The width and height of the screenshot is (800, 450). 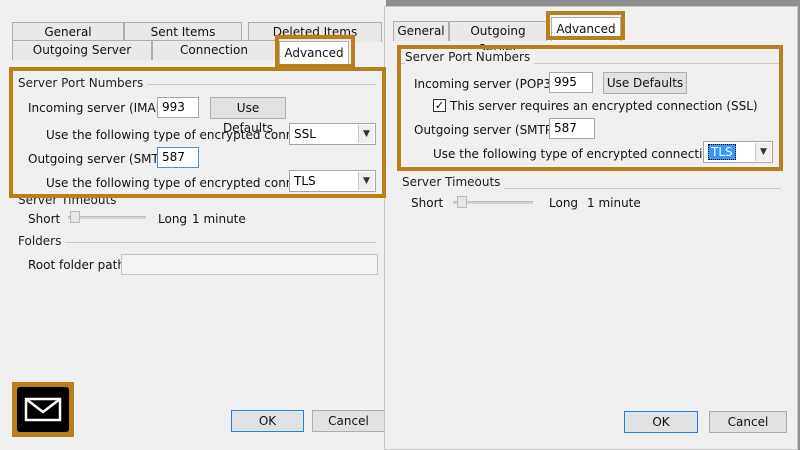 What do you see at coordinates (178, 157) in the screenshot?
I see `left-outgoing-port-input: 587` at bounding box center [178, 157].